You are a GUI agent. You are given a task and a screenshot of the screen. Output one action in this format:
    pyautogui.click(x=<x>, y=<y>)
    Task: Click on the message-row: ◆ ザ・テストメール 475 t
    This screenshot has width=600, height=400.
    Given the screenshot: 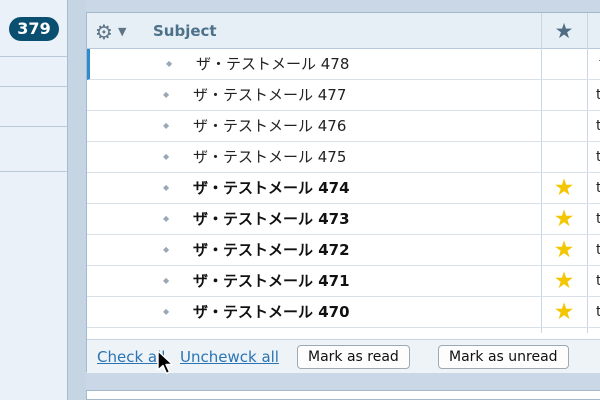 What is the action you would take?
    pyautogui.click(x=343, y=157)
    